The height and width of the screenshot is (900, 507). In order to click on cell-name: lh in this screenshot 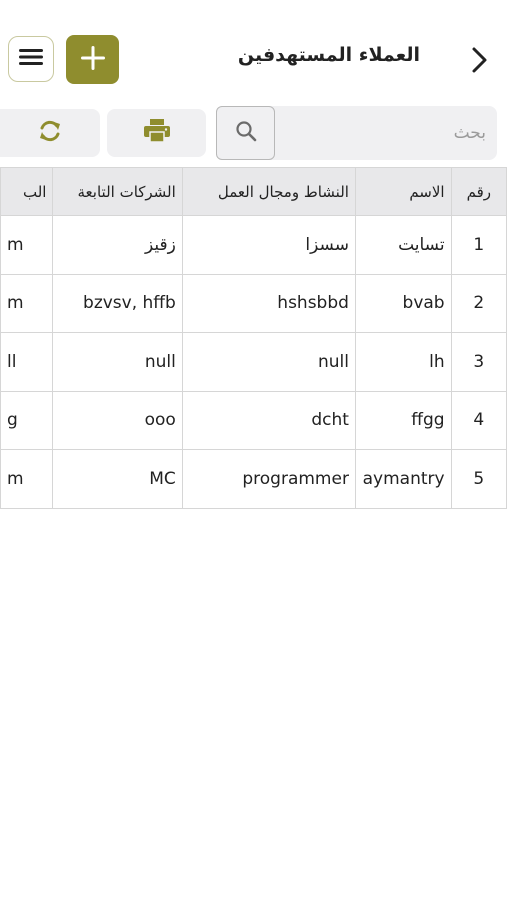, I will do `click(403, 362)`.